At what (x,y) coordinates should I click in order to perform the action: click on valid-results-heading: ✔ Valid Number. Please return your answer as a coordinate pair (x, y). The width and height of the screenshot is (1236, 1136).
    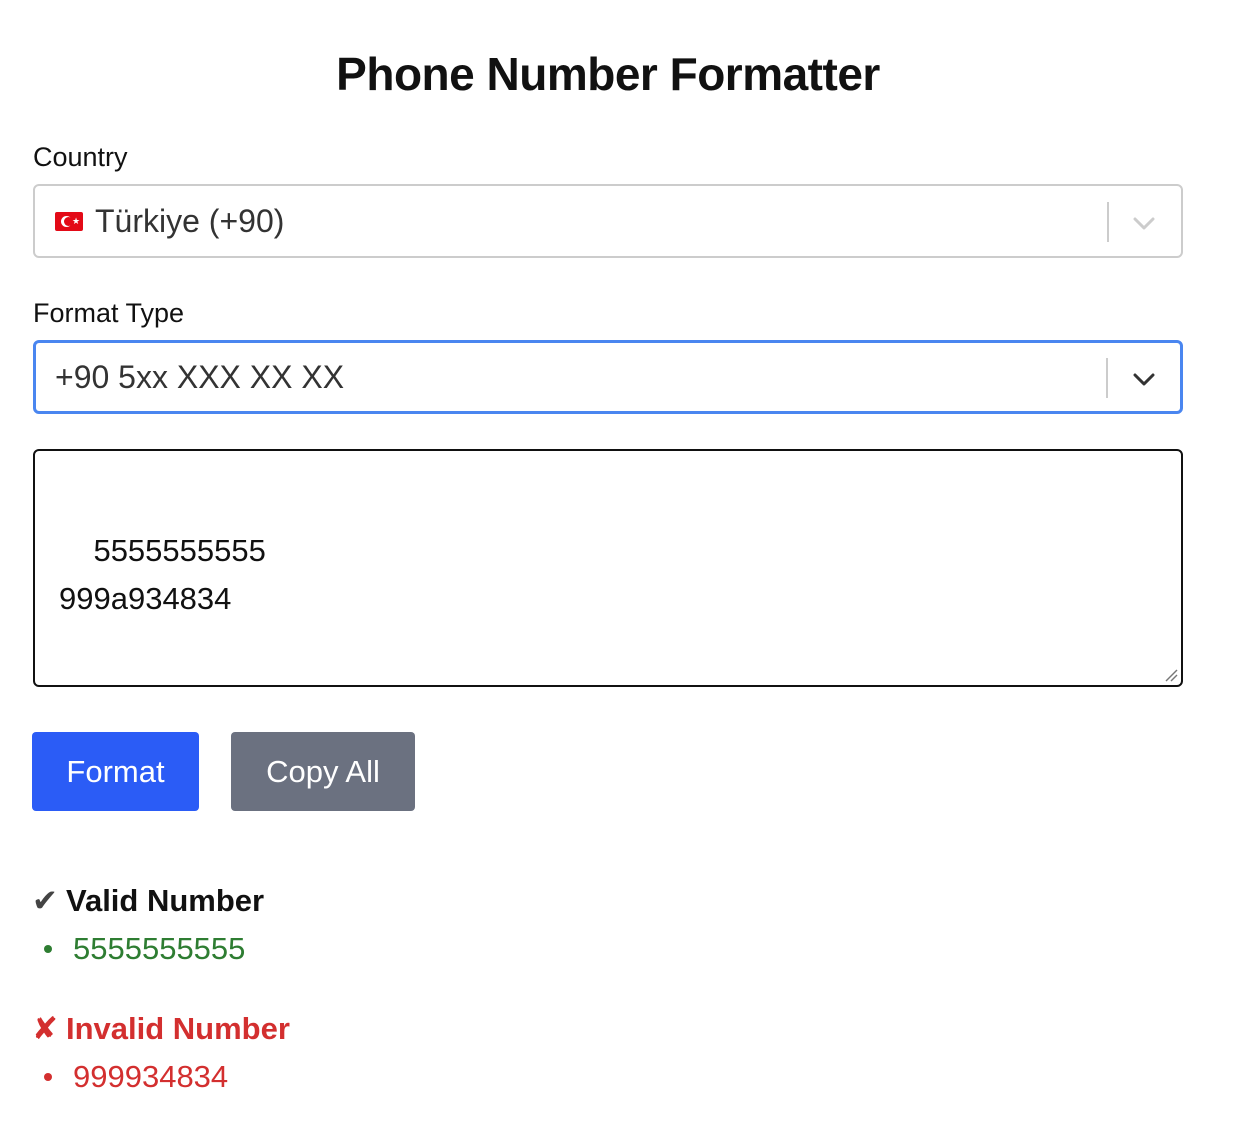
    Looking at the image, I should click on (148, 901).